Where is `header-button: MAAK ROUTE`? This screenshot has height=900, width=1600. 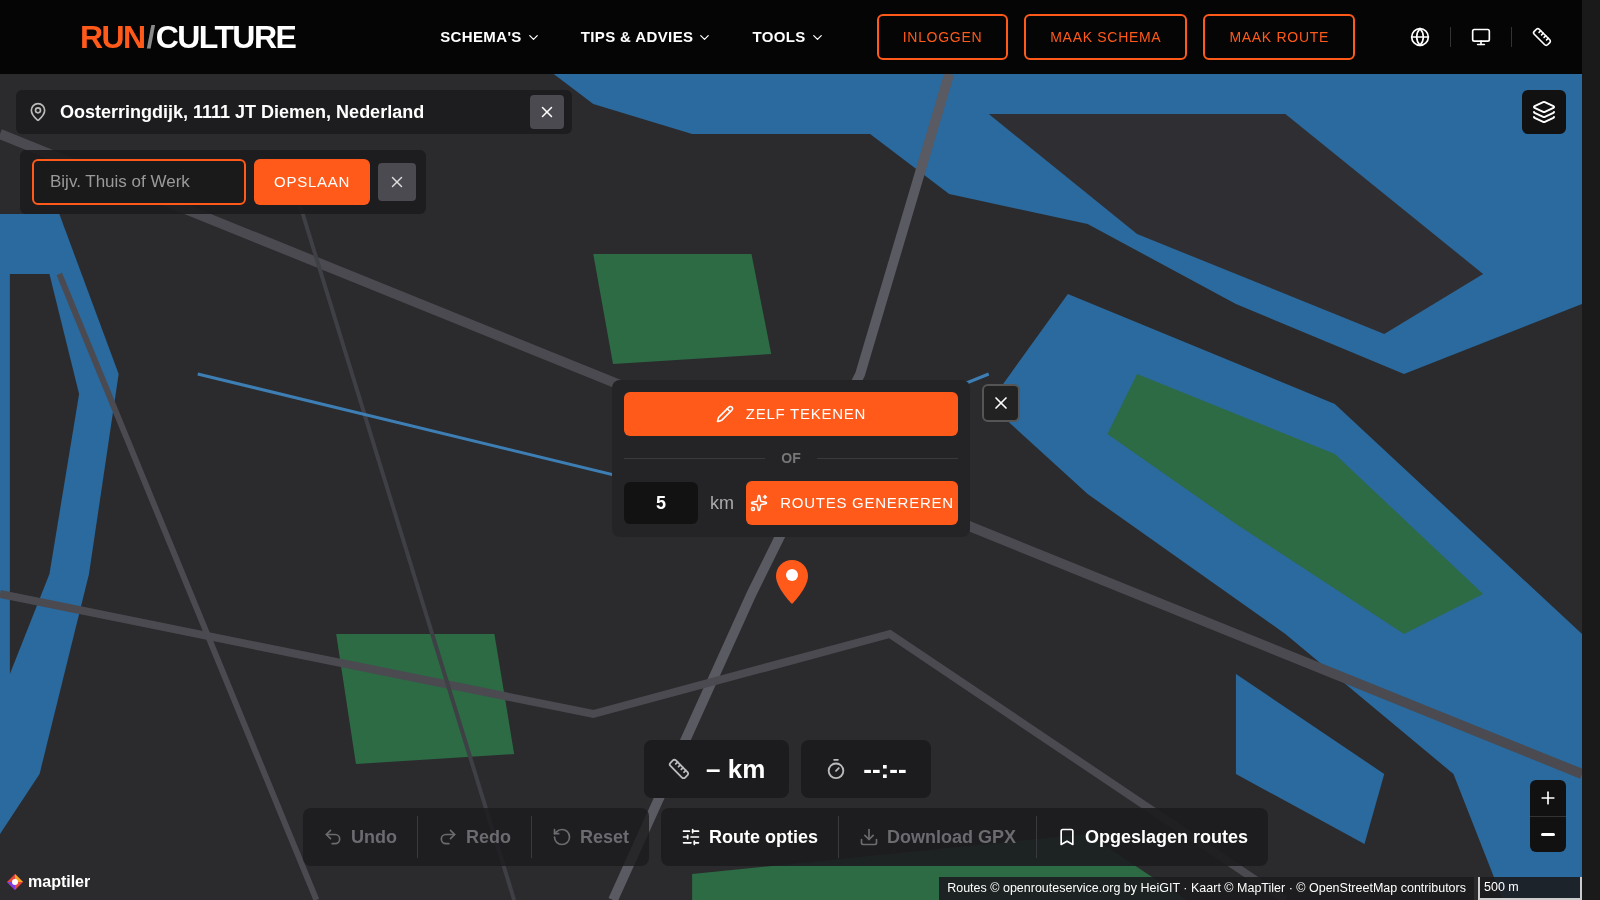 header-button: MAAK ROUTE is located at coordinates (1279, 37).